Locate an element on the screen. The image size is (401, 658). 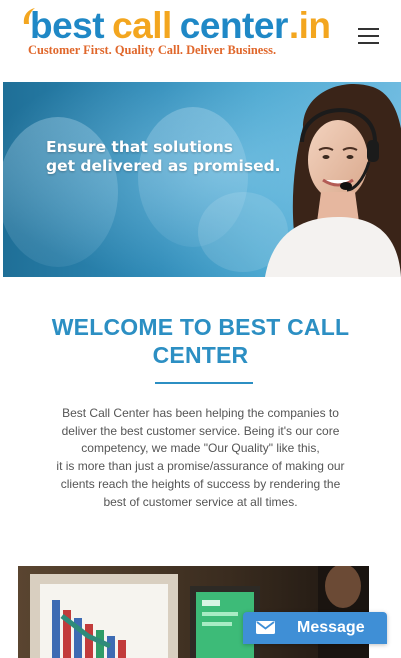
heading-divider is located at coordinates (204, 383).